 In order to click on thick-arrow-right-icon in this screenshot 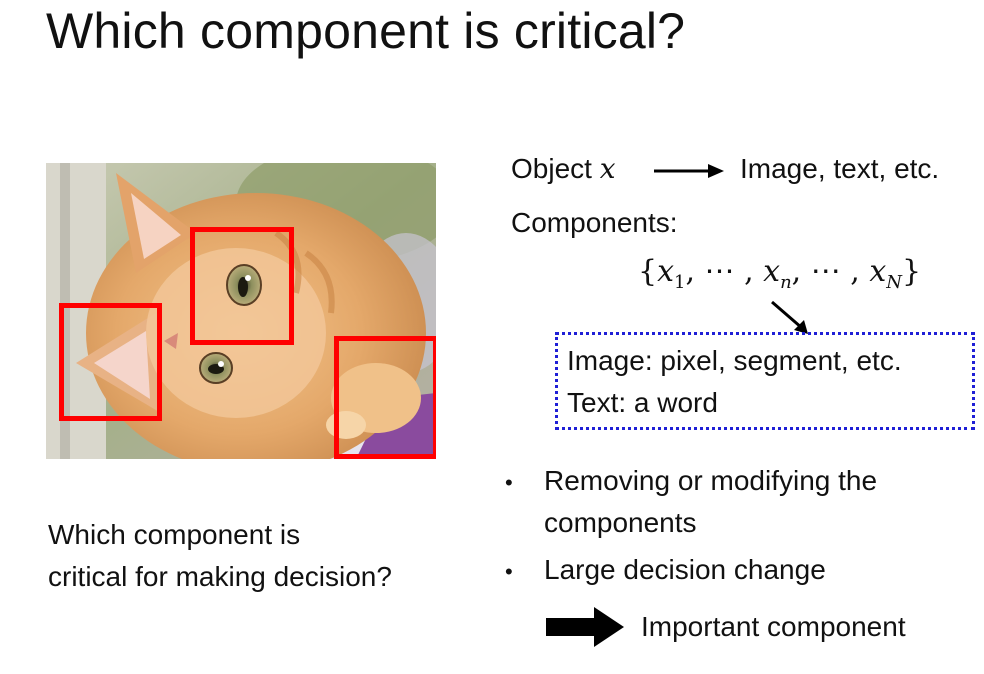, I will do `click(585, 627)`.